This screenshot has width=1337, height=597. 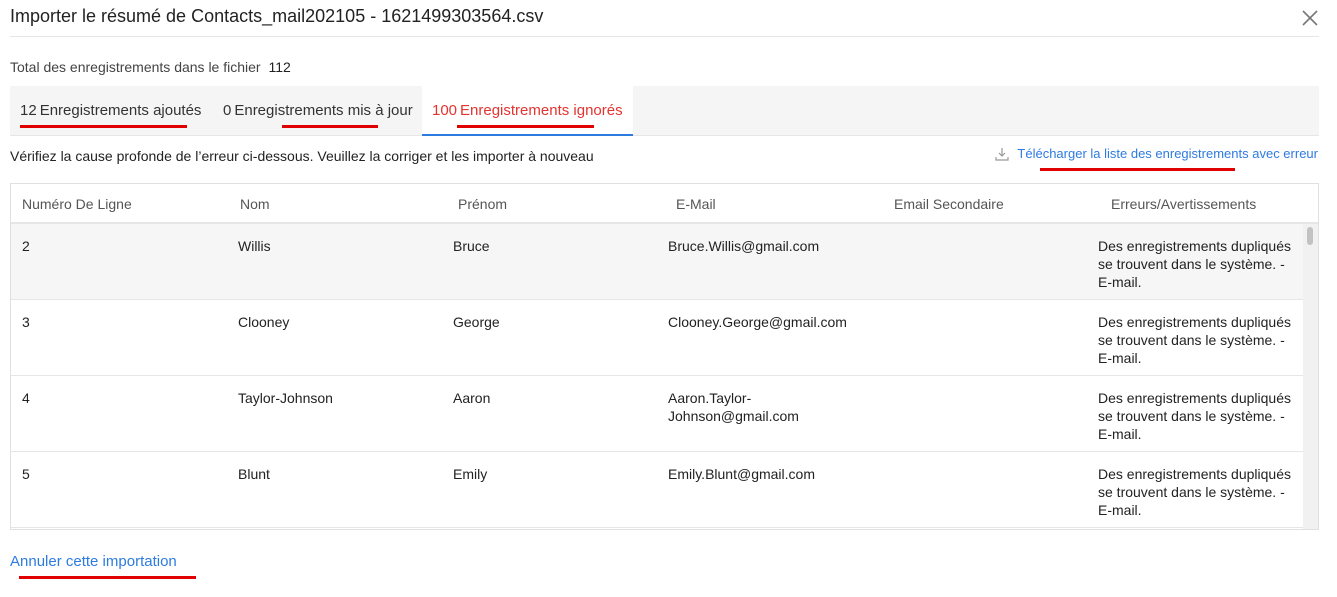 I want to click on column-header-line: Numéro De Ligne, so click(x=77, y=204).